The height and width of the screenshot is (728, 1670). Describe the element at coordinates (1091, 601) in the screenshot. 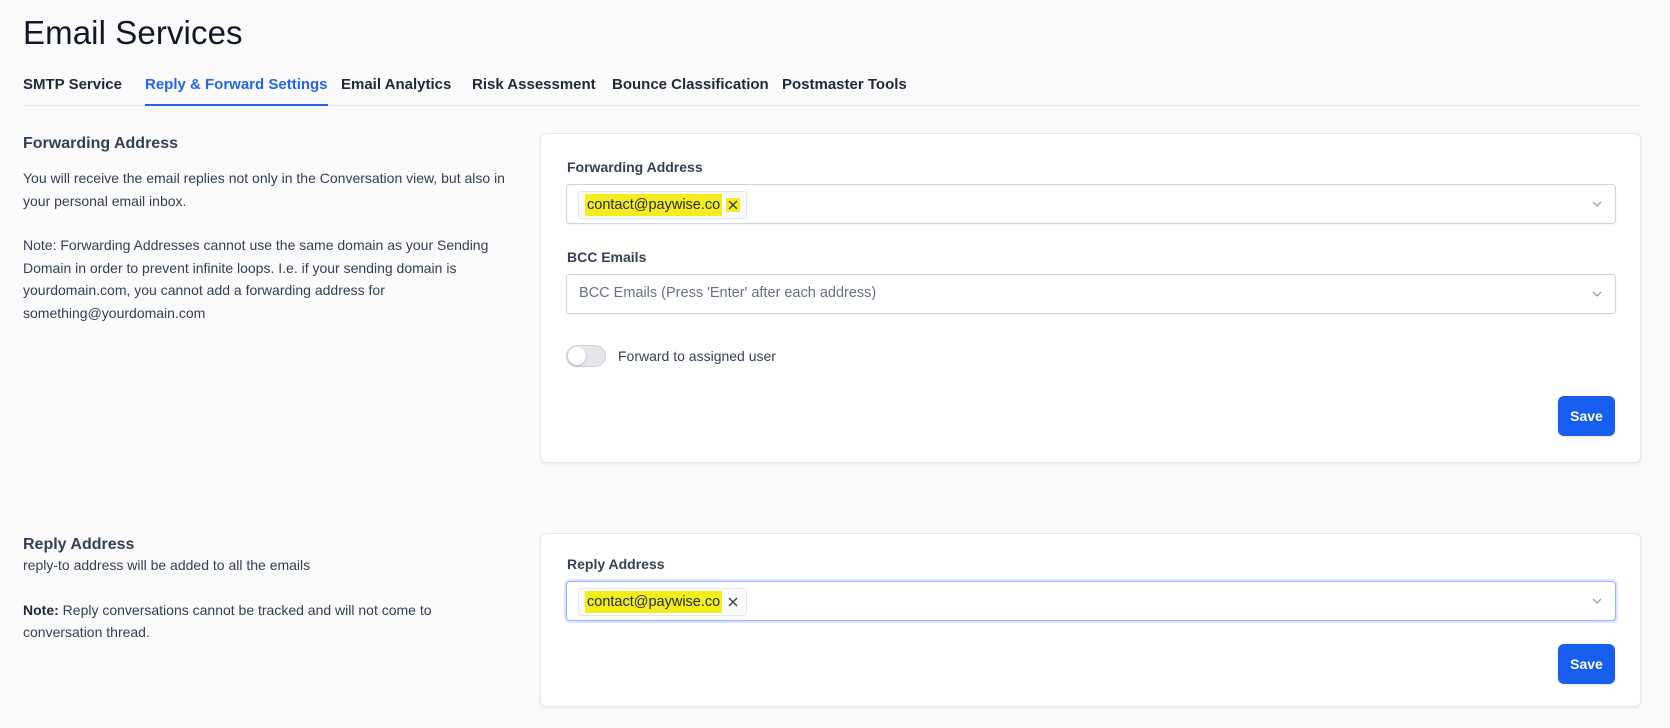

I see `reply-address-select: contact@paywise.co` at that location.